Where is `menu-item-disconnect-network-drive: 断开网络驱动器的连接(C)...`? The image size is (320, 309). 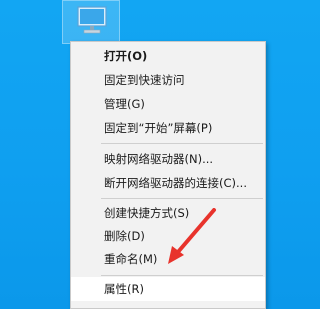
menu-item-disconnect-network-drive: 断开网络驱动器的连接(C)... is located at coordinates (168, 183).